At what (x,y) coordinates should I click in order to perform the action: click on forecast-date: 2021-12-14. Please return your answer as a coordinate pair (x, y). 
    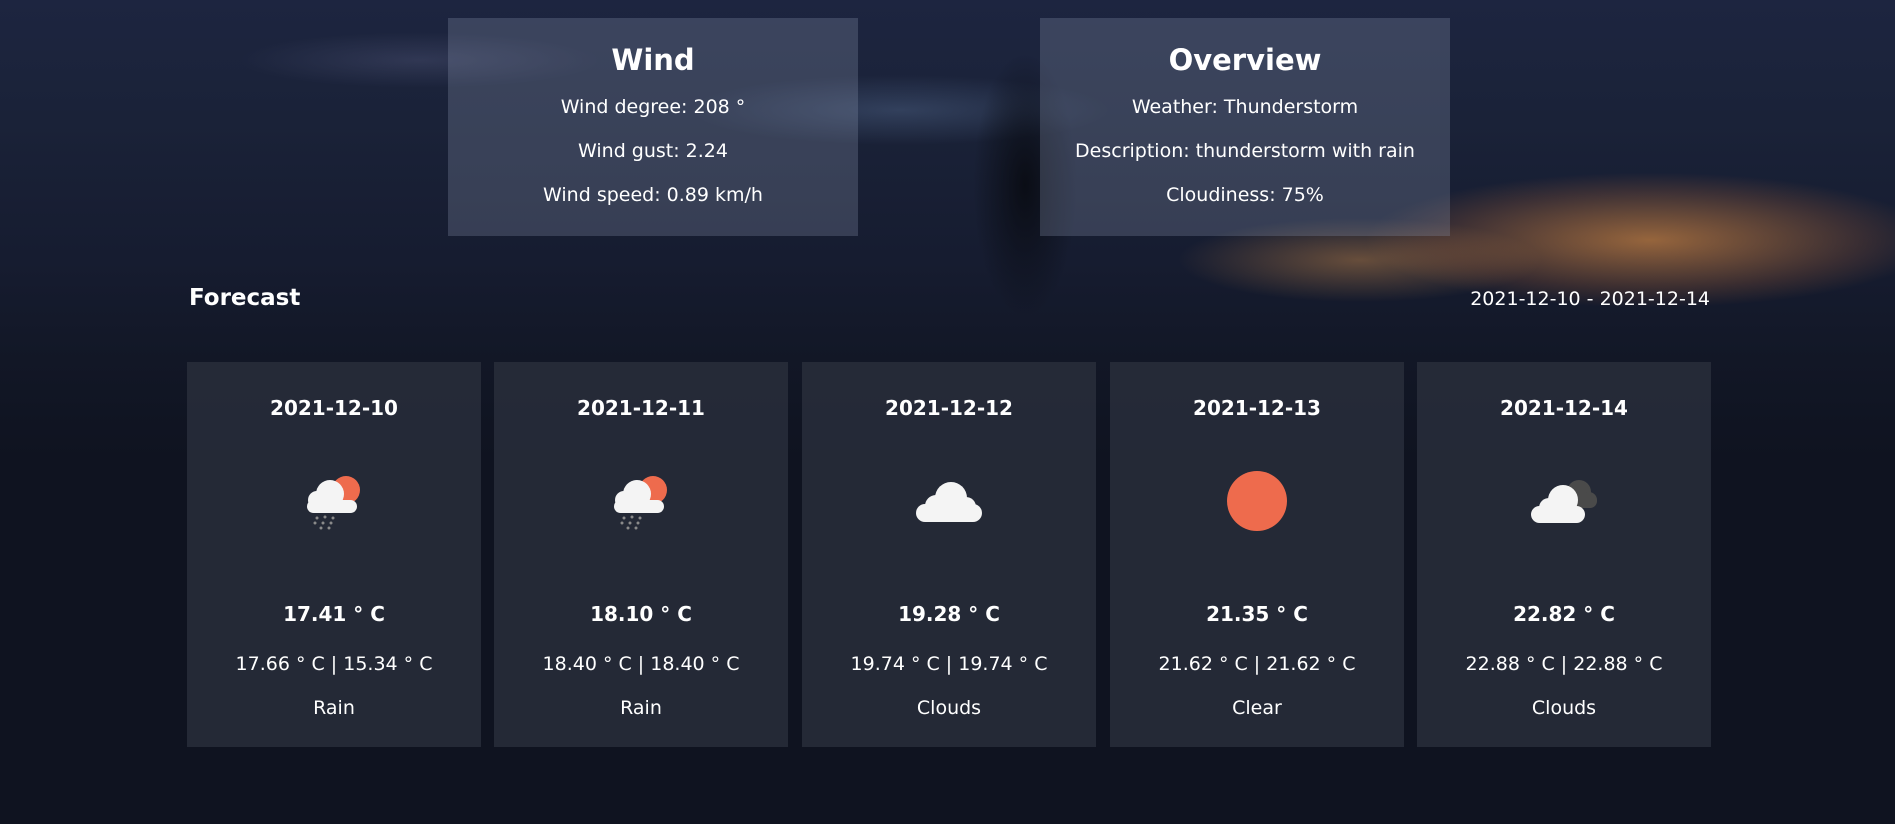
    Looking at the image, I should click on (1564, 408).